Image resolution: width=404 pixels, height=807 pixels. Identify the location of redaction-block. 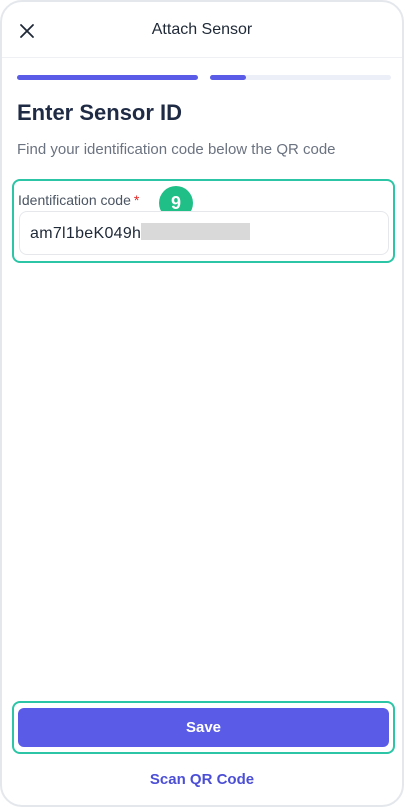
(195, 231).